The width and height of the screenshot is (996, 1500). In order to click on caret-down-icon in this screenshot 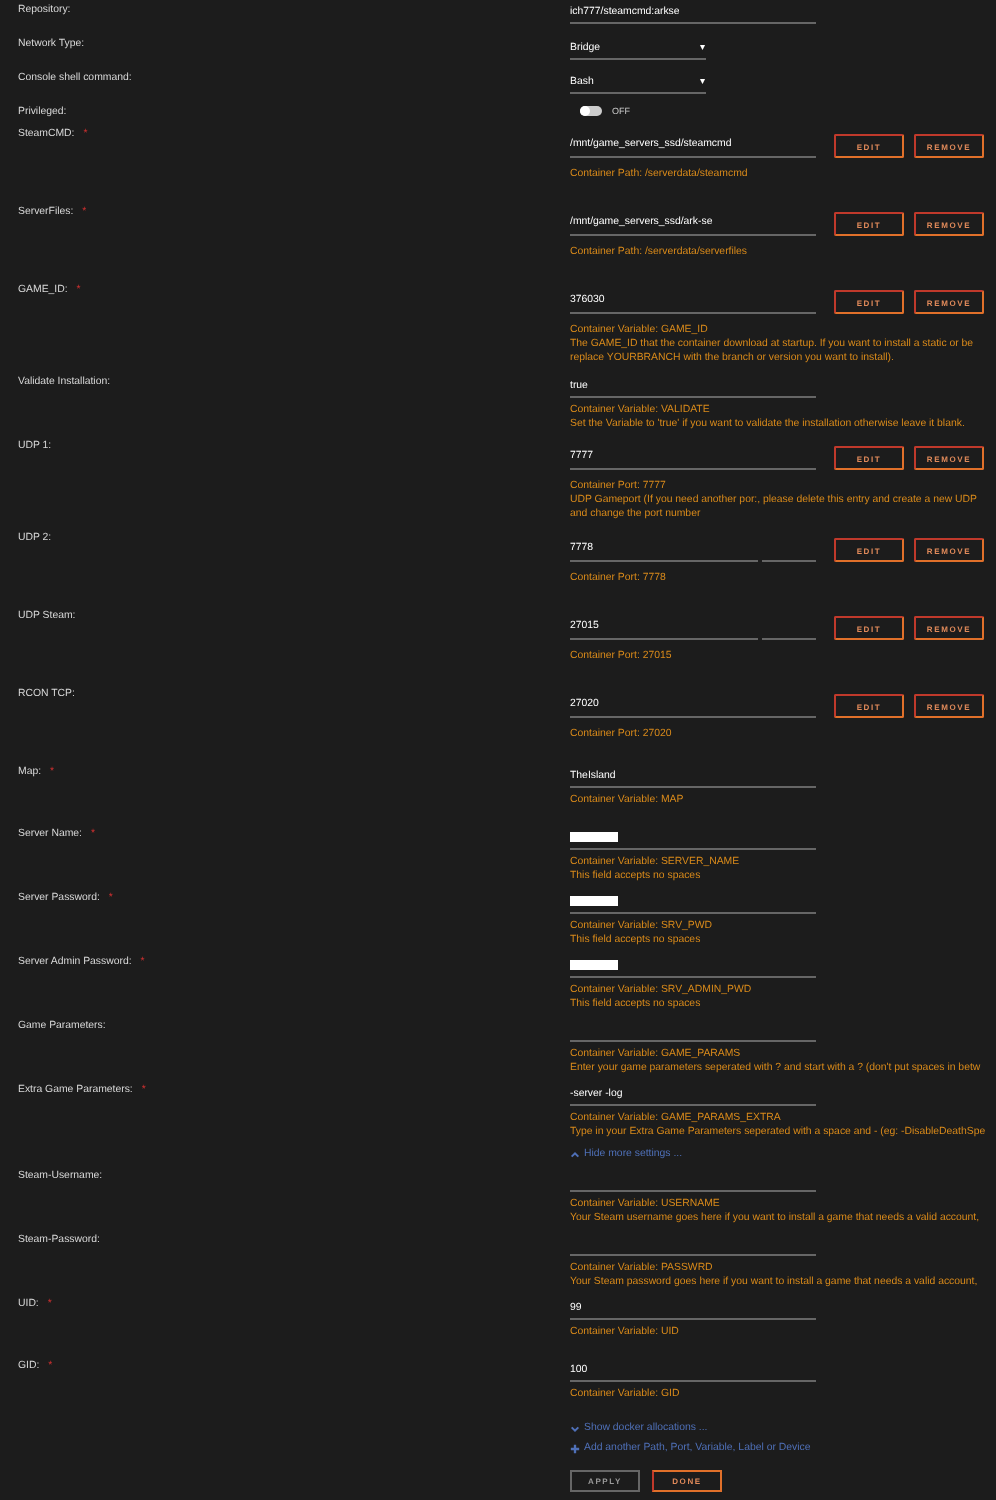, I will do `click(575, 1428)`.